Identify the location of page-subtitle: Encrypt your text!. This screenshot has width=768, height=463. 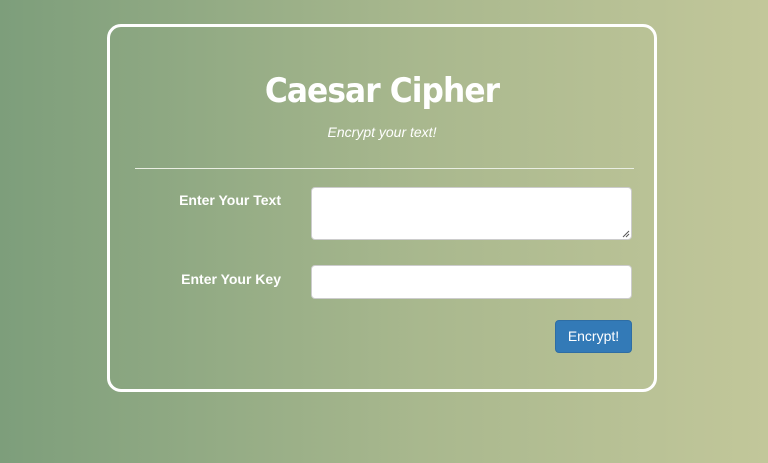
(382, 132).